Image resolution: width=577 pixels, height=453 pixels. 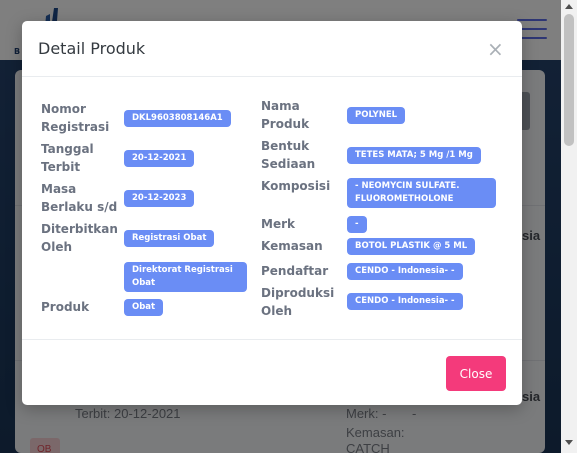 I want to click on scrollbar-thumb, so click(x=569, y=80).